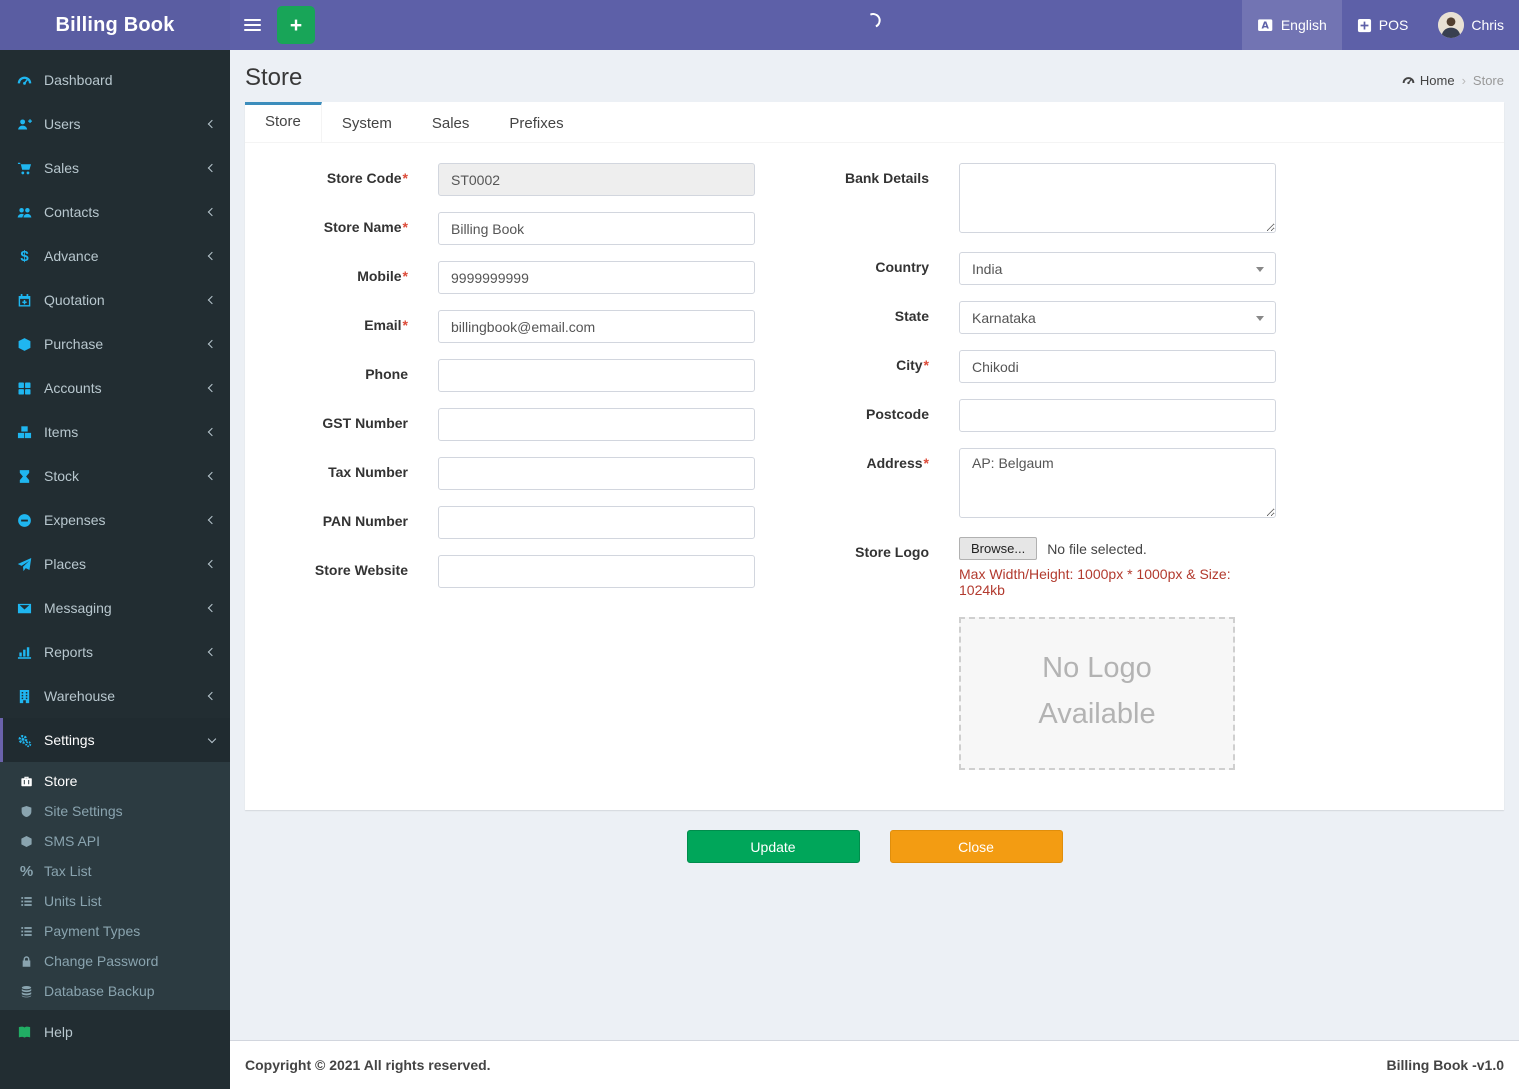  What do you see at coordinates (115, 388) in the screenshot?
I see `sidebar-item-accounts: Accounts` at bounding box center [115, 388].